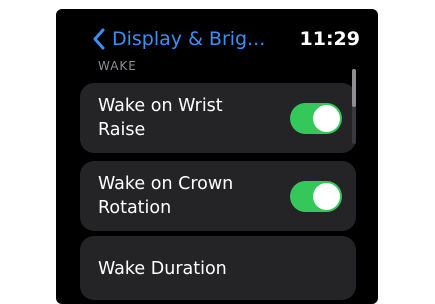 The width and height of the screenshot is (435, 304). I want to click on navigation-bar: Display & Brig... 11:29, so click(226, 39).